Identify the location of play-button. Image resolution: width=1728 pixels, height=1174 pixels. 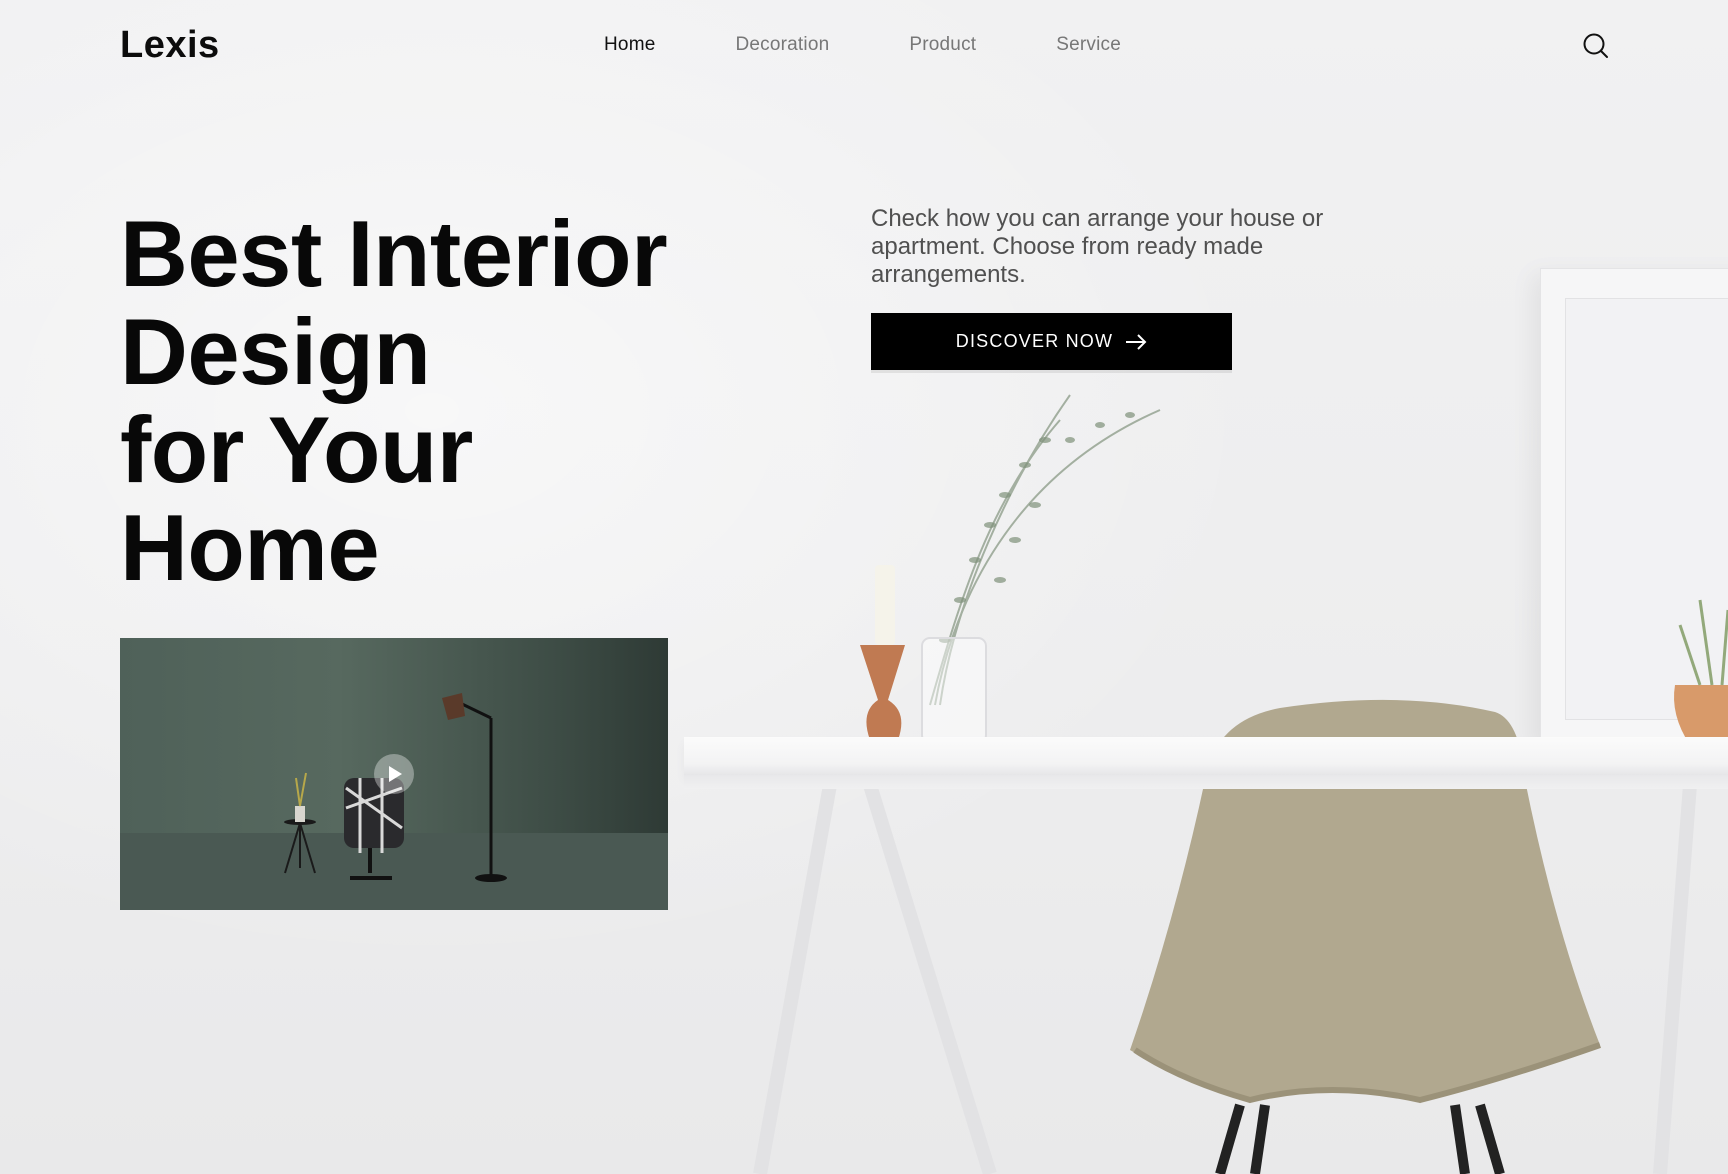
(394, 774).